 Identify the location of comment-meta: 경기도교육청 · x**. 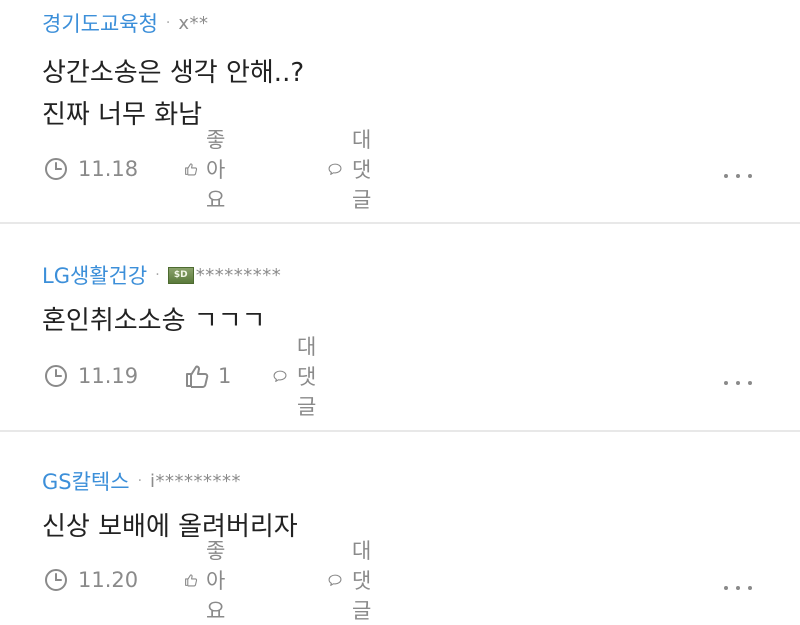
(125, 23).